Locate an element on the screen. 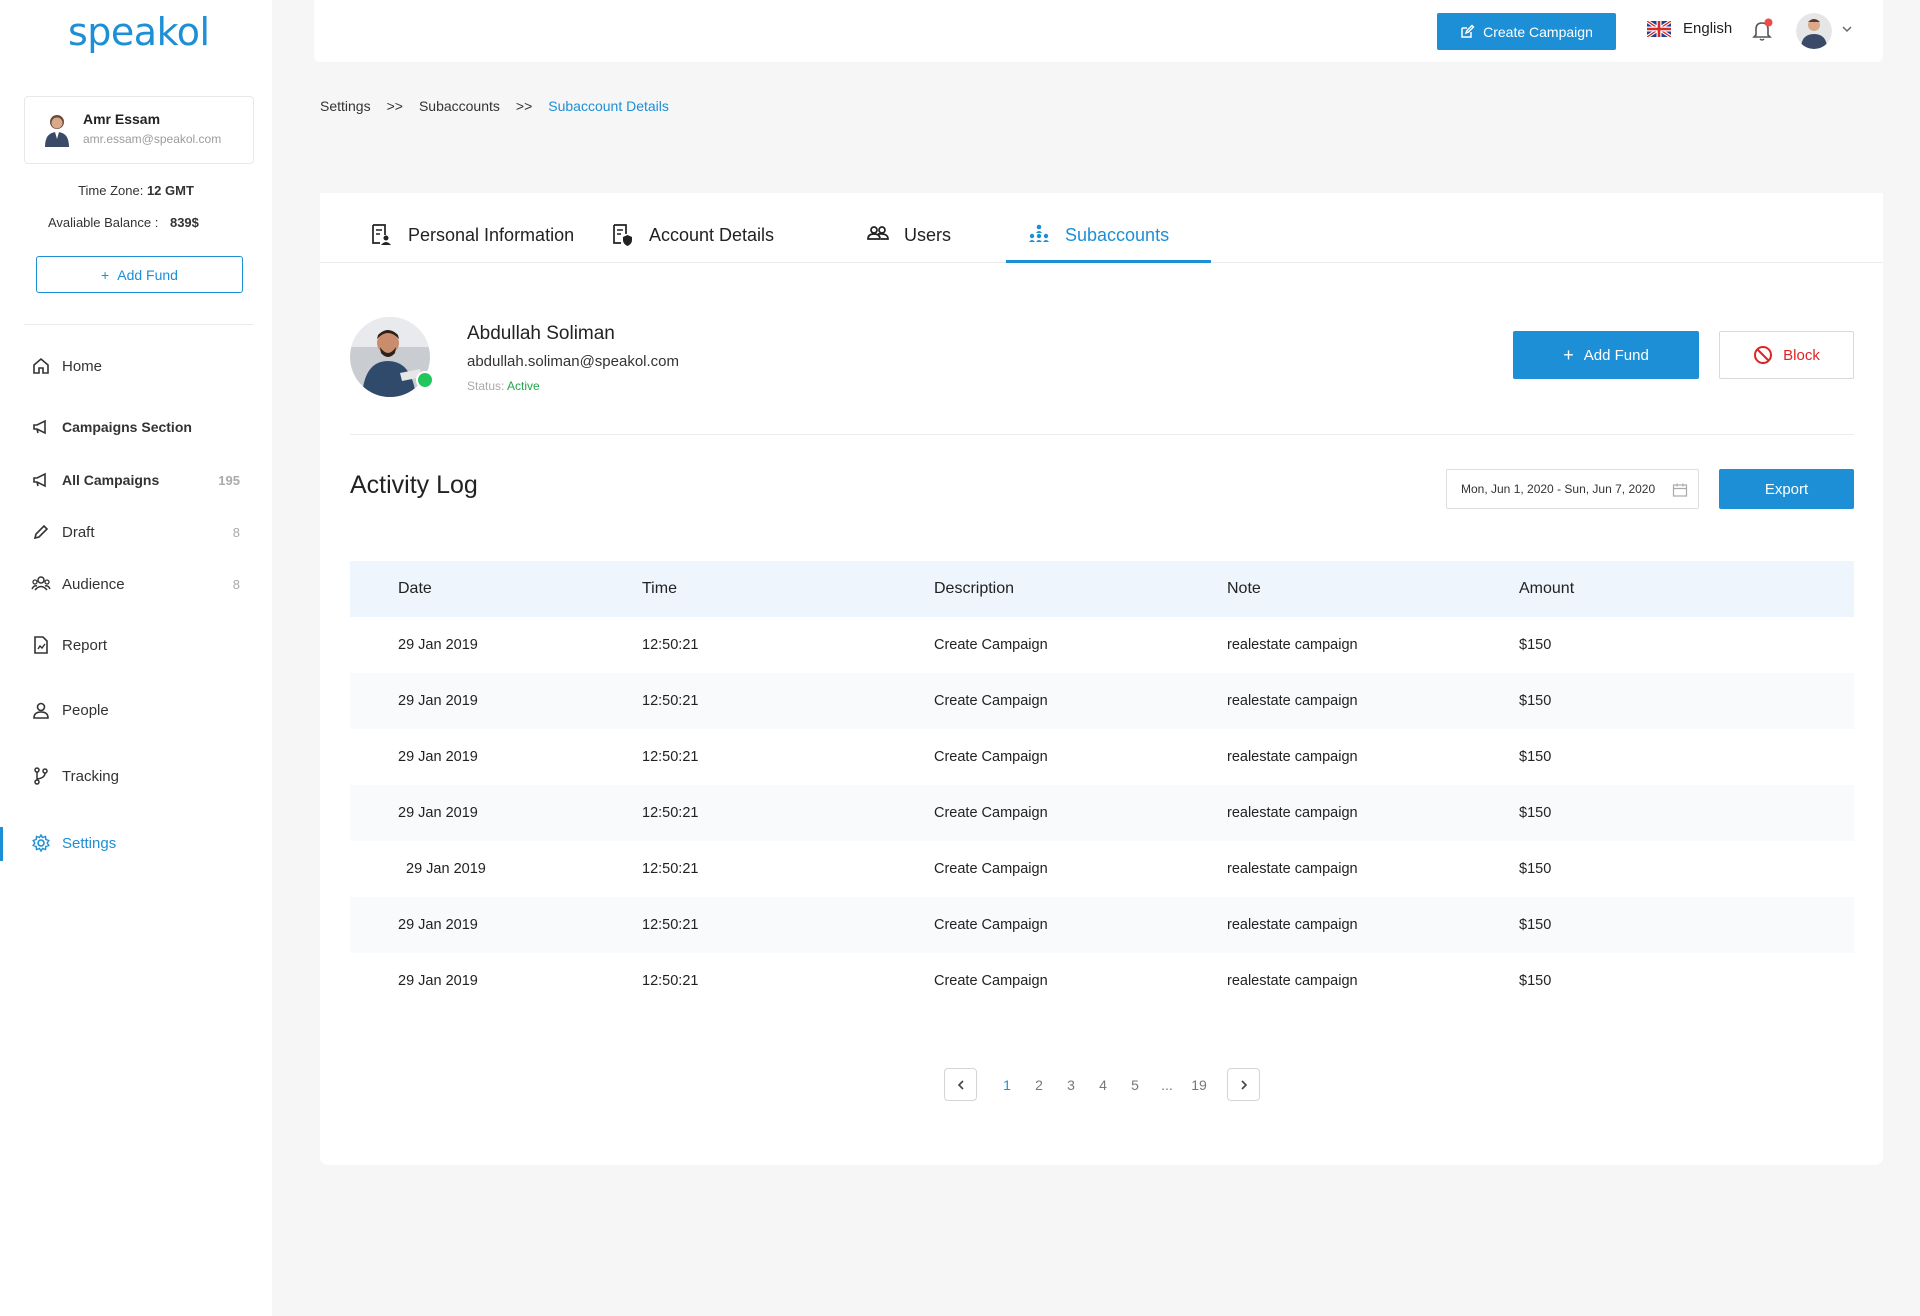  sidebar-item-label: Draft is located at coordinates (78, 532).